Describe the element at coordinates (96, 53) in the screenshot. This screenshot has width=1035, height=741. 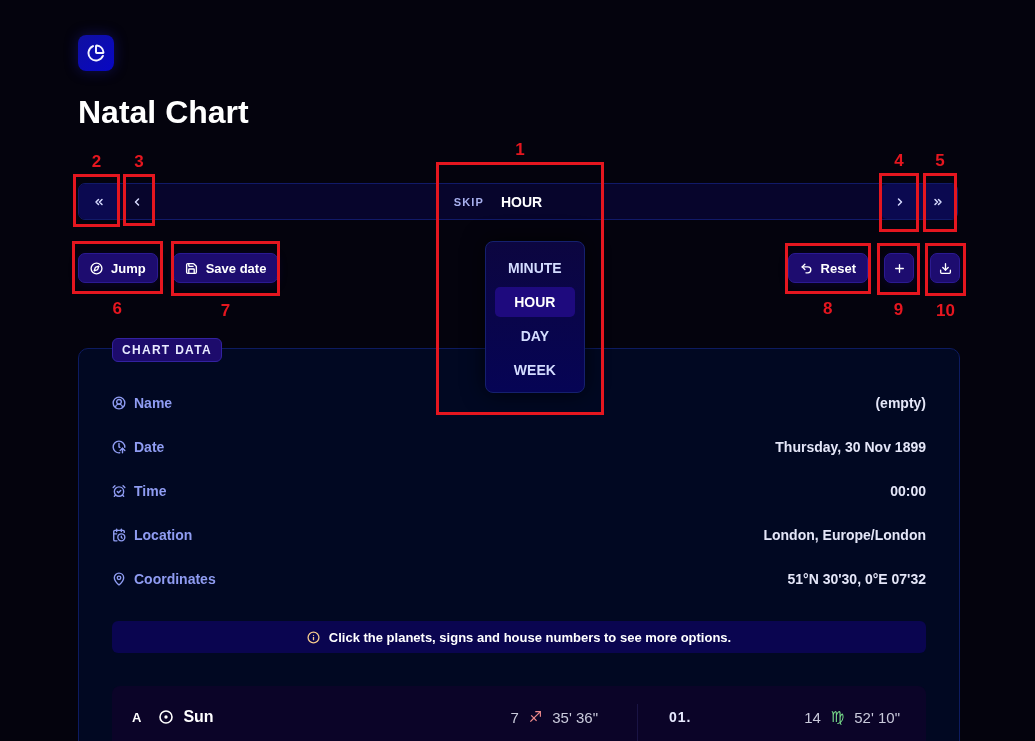
I see `pie-chart-logo-icon` at that location.